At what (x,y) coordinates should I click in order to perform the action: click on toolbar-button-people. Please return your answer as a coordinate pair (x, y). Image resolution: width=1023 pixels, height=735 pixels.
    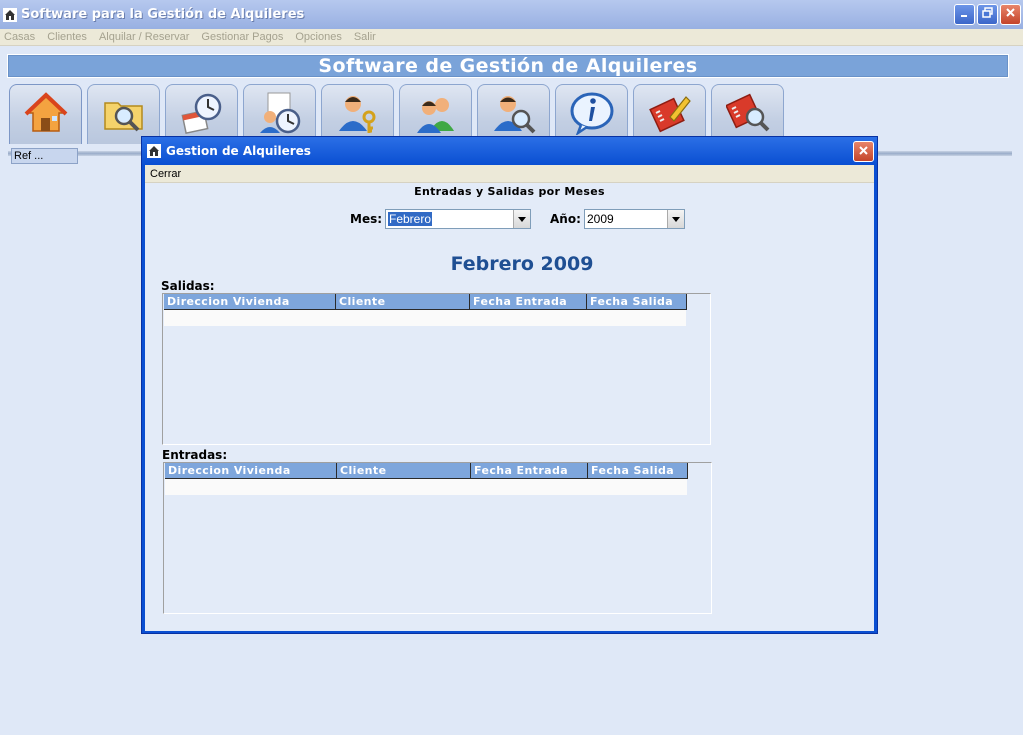
    Looking at the image, I should click on (435, 114).